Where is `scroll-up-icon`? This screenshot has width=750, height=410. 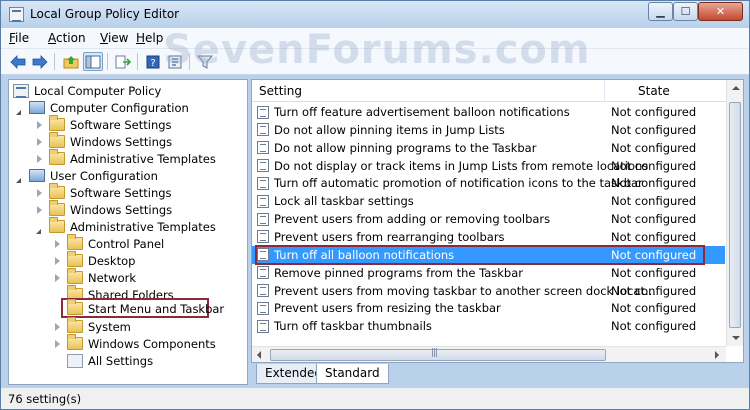 scroll-up-icon is located at coordinates (736, 88).